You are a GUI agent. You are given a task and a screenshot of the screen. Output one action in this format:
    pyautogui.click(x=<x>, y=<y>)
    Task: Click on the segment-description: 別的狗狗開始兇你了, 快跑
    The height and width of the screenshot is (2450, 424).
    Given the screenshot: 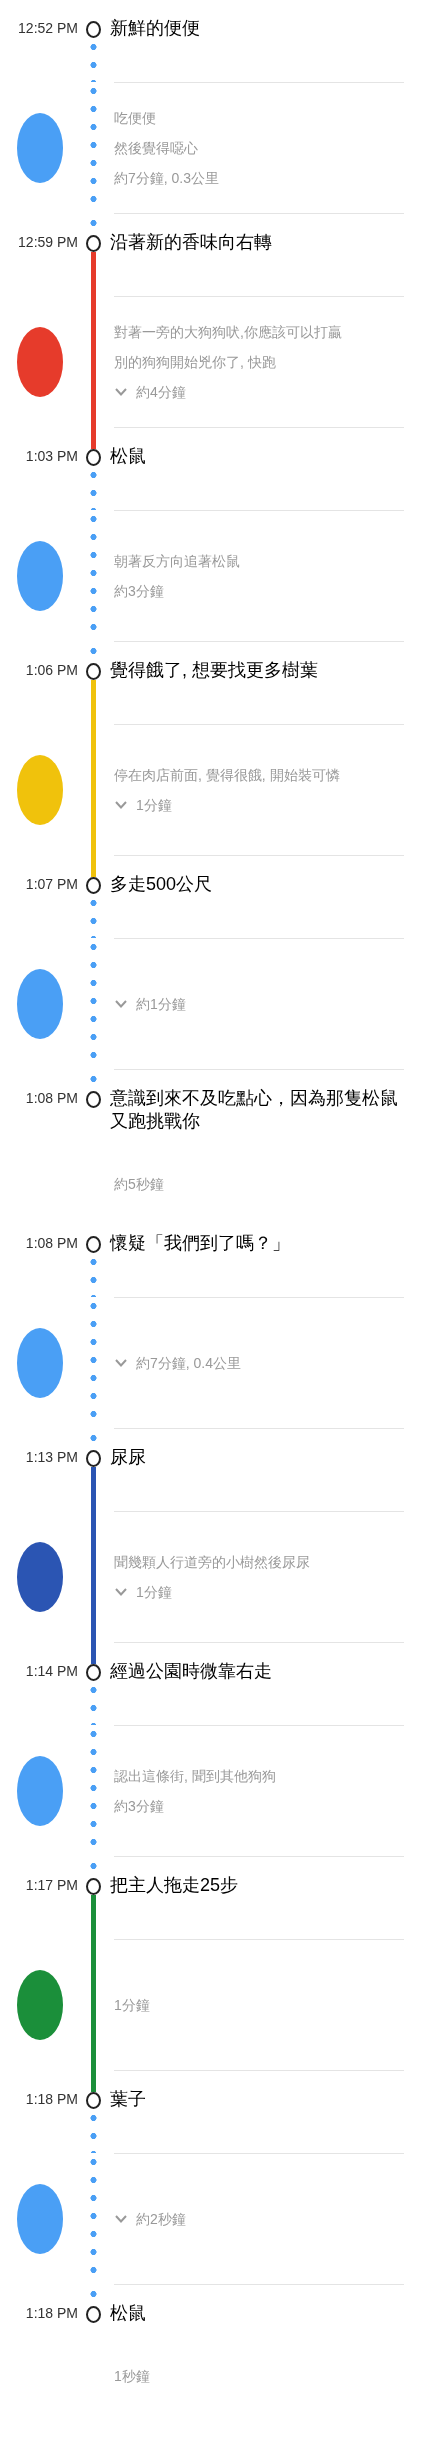 What is the action you would take?
    pyautogui.click(x=195, y=362)
    